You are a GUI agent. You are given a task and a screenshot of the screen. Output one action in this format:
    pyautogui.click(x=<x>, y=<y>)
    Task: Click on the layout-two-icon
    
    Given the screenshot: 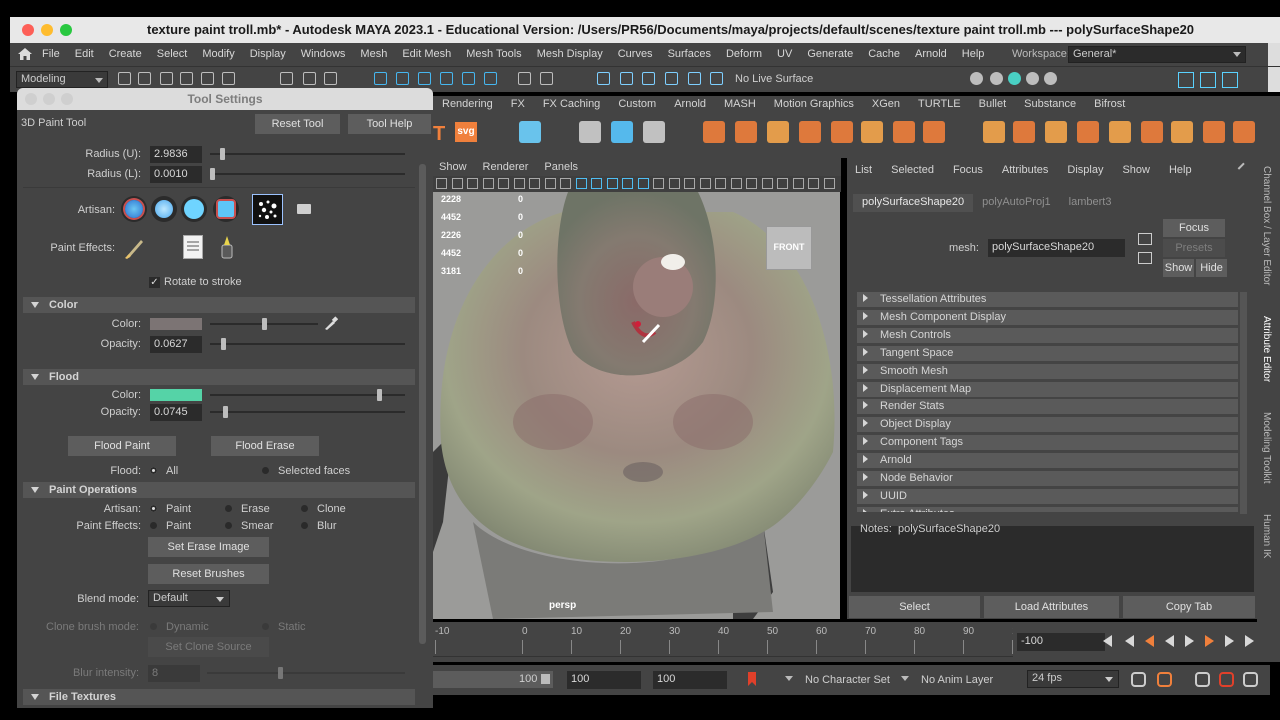 What is the action you would take?
    pyautogui.click(x=1230, y=80)
    